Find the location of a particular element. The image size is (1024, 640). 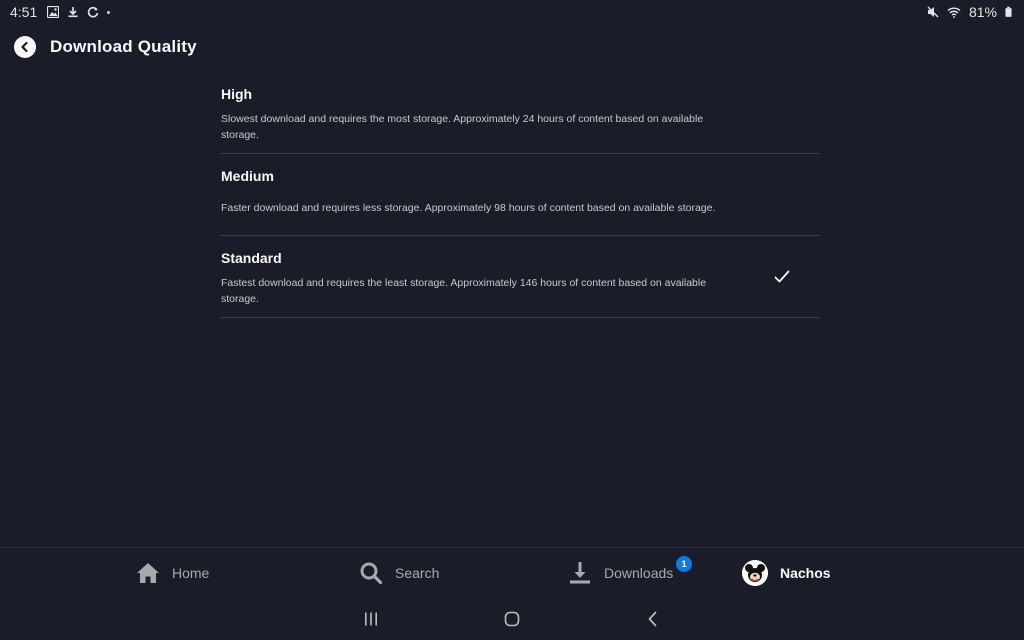

search-icon is located at coordinates (371, 573).